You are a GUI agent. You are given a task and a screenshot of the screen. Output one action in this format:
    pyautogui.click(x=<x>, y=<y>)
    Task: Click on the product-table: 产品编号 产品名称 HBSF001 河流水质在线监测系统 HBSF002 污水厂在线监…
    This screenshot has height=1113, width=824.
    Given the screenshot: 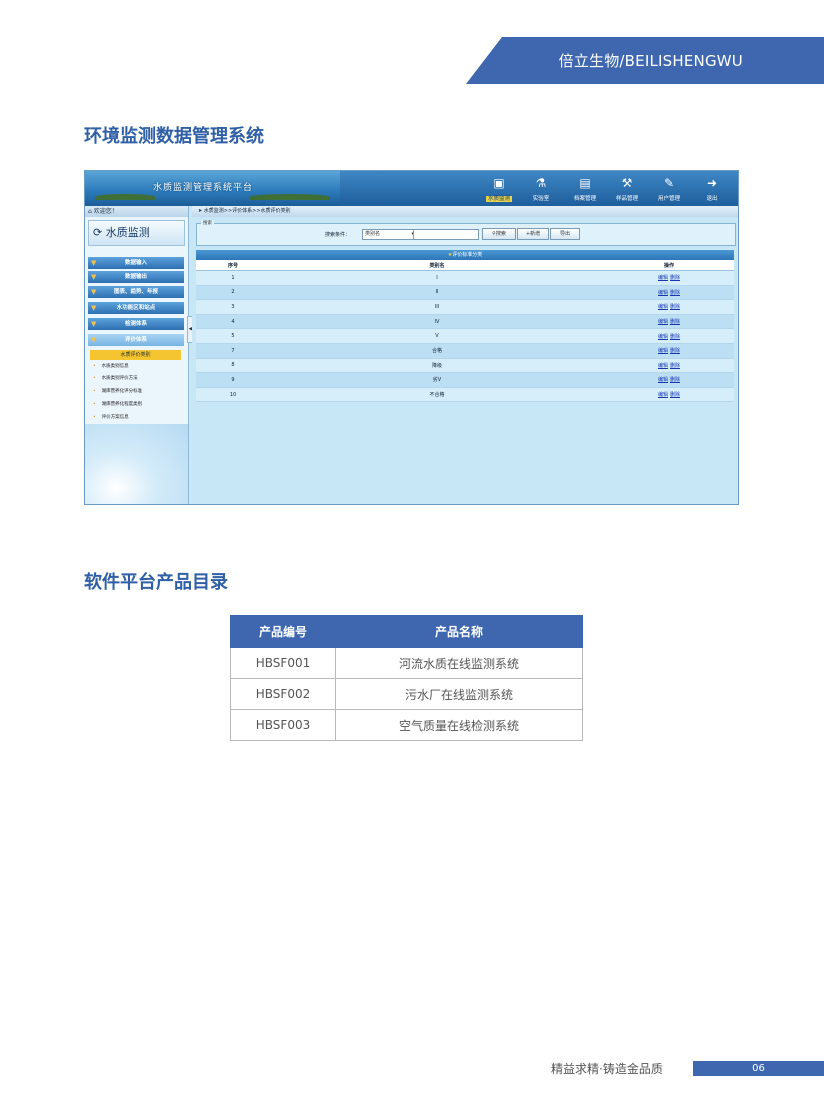 What is the action you would take?
    pyautogui.click(x=406, y=678)
    